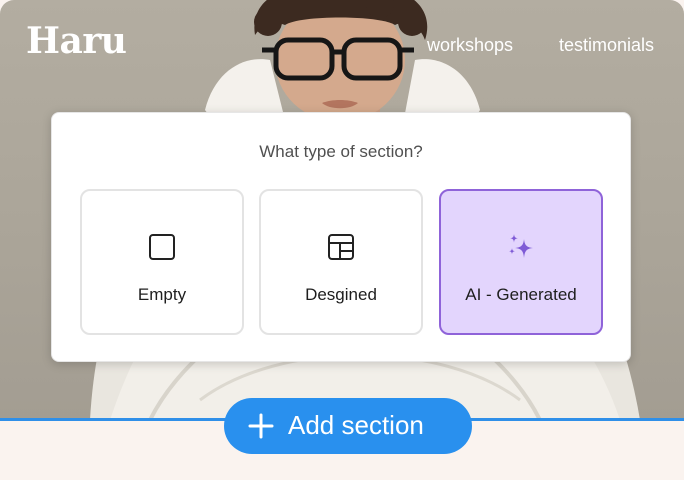 The image size is (684, 480). I want to click on plus-icon, so click(261, 426).